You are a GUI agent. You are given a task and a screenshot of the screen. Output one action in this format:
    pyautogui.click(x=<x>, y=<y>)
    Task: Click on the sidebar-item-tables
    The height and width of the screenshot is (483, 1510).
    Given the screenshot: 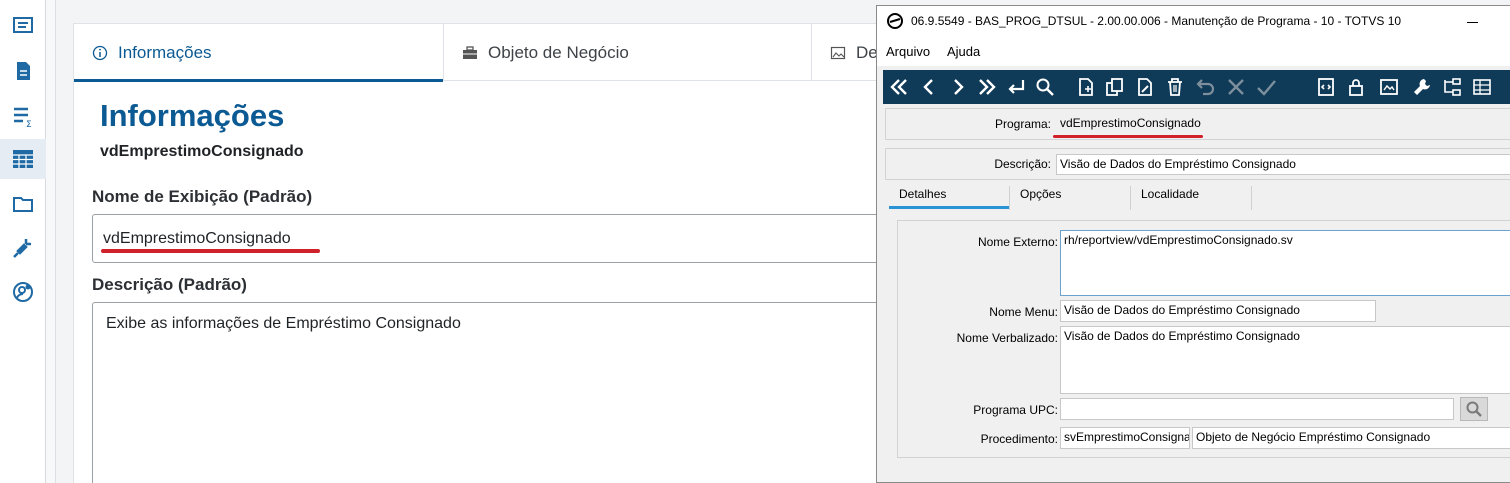 What is the action you would take?
    pyautogui.click(x=23, y=159)
    